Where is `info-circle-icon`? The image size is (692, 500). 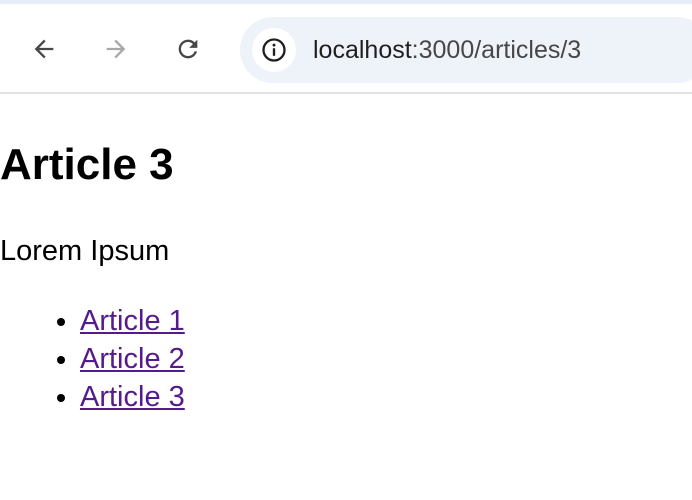
info-circle-icon is located at coordinates (274, 50).